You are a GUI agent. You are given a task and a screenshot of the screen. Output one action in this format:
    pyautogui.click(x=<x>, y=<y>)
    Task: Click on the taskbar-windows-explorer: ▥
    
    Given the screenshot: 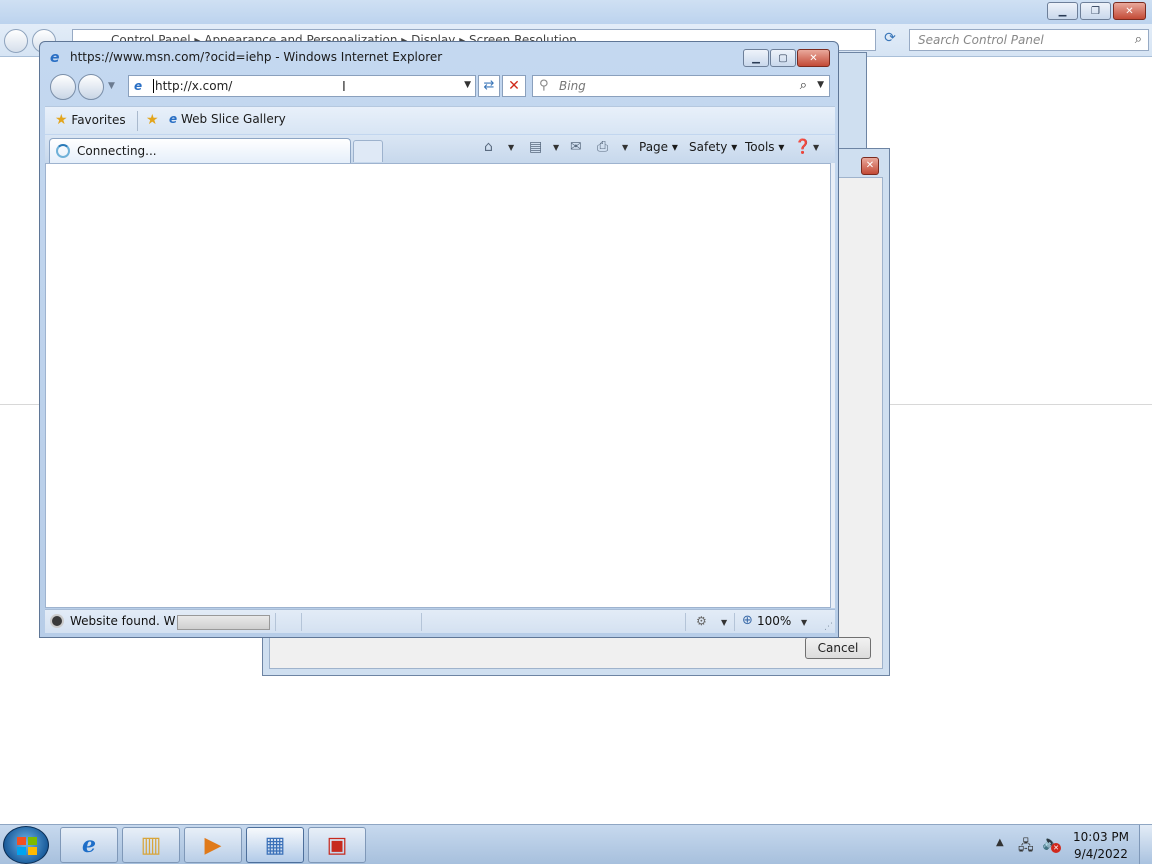 What is the action you would take?
    pyautogui.click(x=151, y=845)
    